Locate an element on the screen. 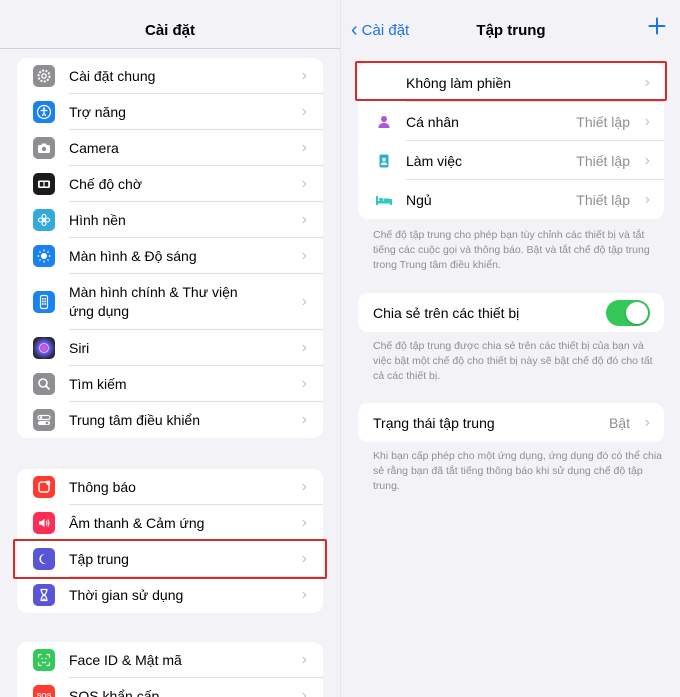  wallpaper-icon is located at coordinates (44, 220).